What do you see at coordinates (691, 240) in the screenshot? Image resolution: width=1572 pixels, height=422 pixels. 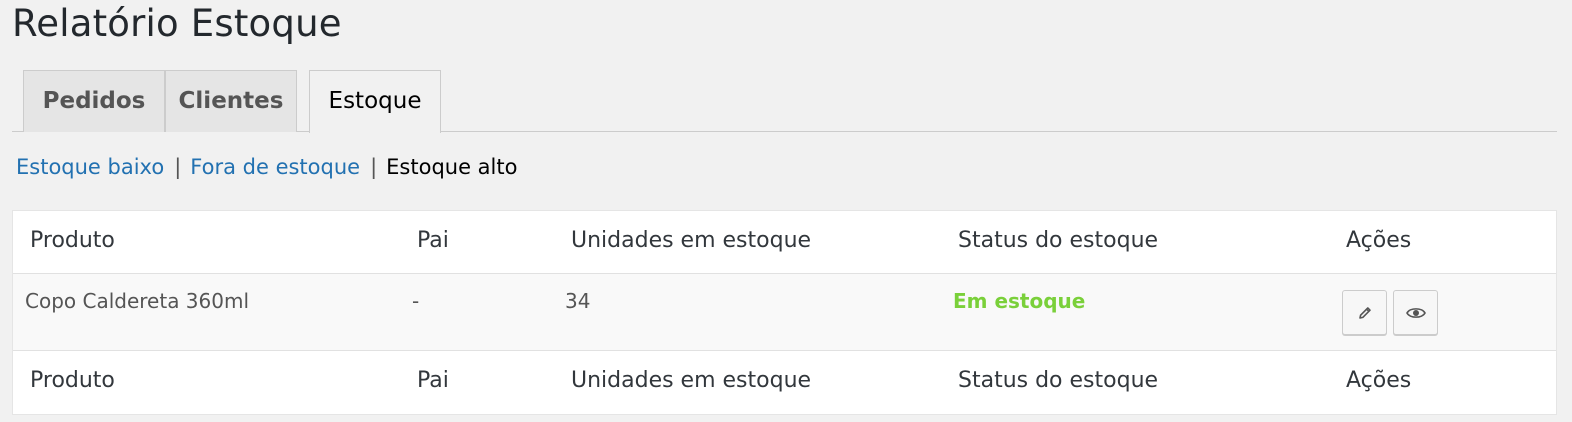 I see `column-header-unidades: Unidades em estoque` at bounding box center [691, 240].